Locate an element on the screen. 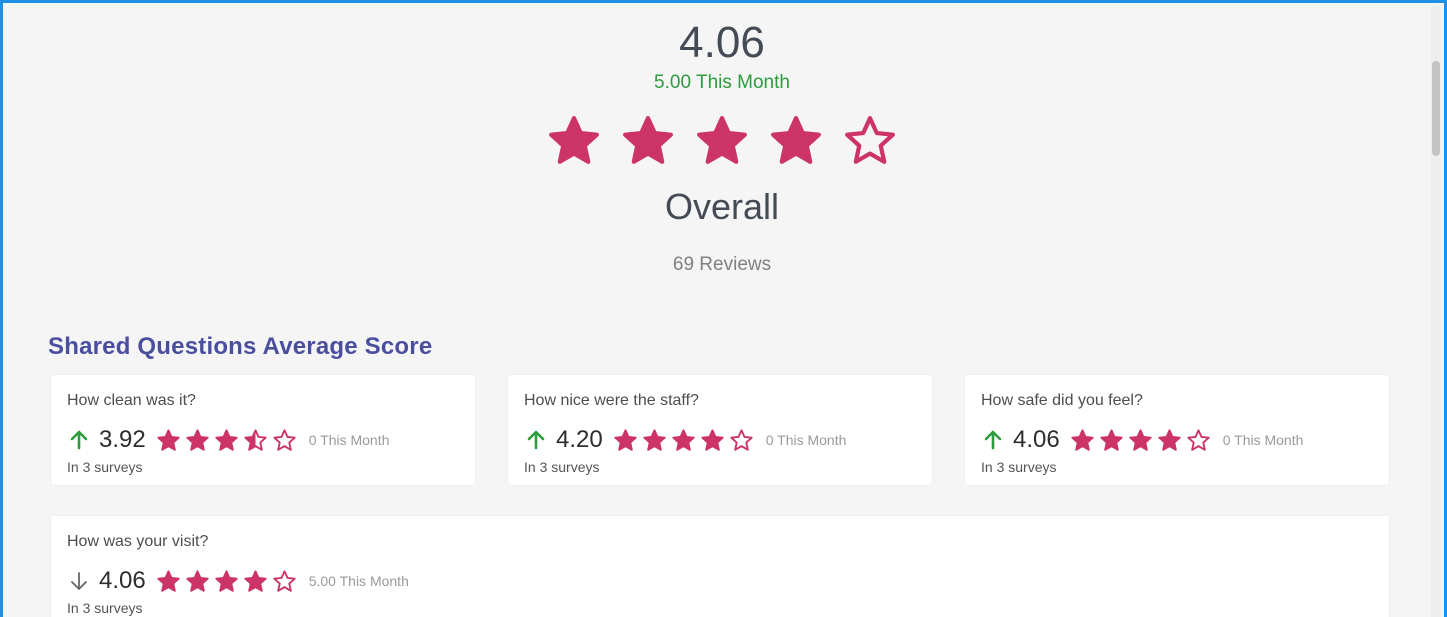 The height and width of the screenshot is (617, 1447). overall-star-rating is located at coordinates (722, 141).